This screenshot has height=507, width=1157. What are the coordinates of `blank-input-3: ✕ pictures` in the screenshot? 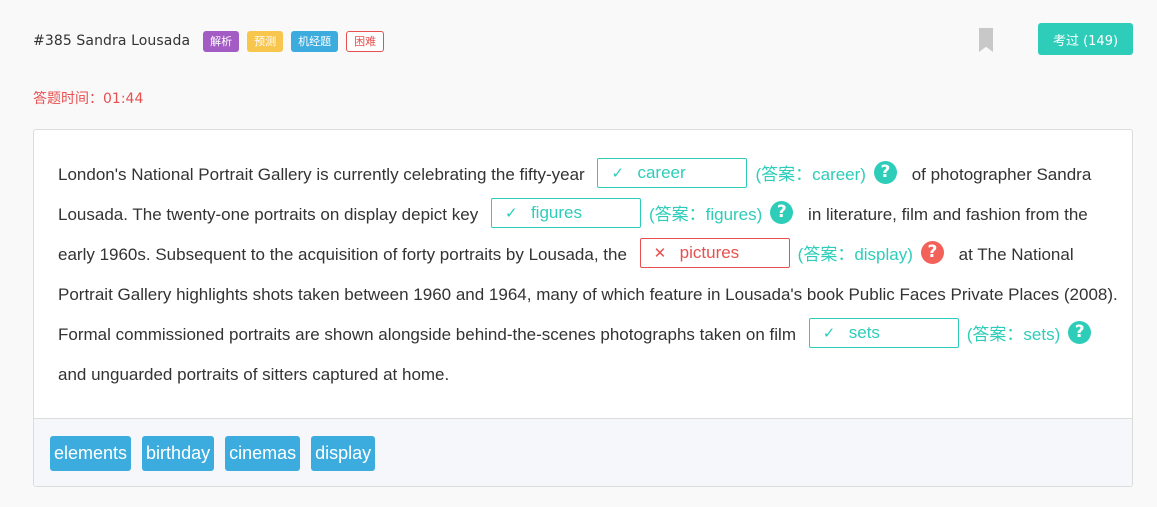 It's located at (714, 252).